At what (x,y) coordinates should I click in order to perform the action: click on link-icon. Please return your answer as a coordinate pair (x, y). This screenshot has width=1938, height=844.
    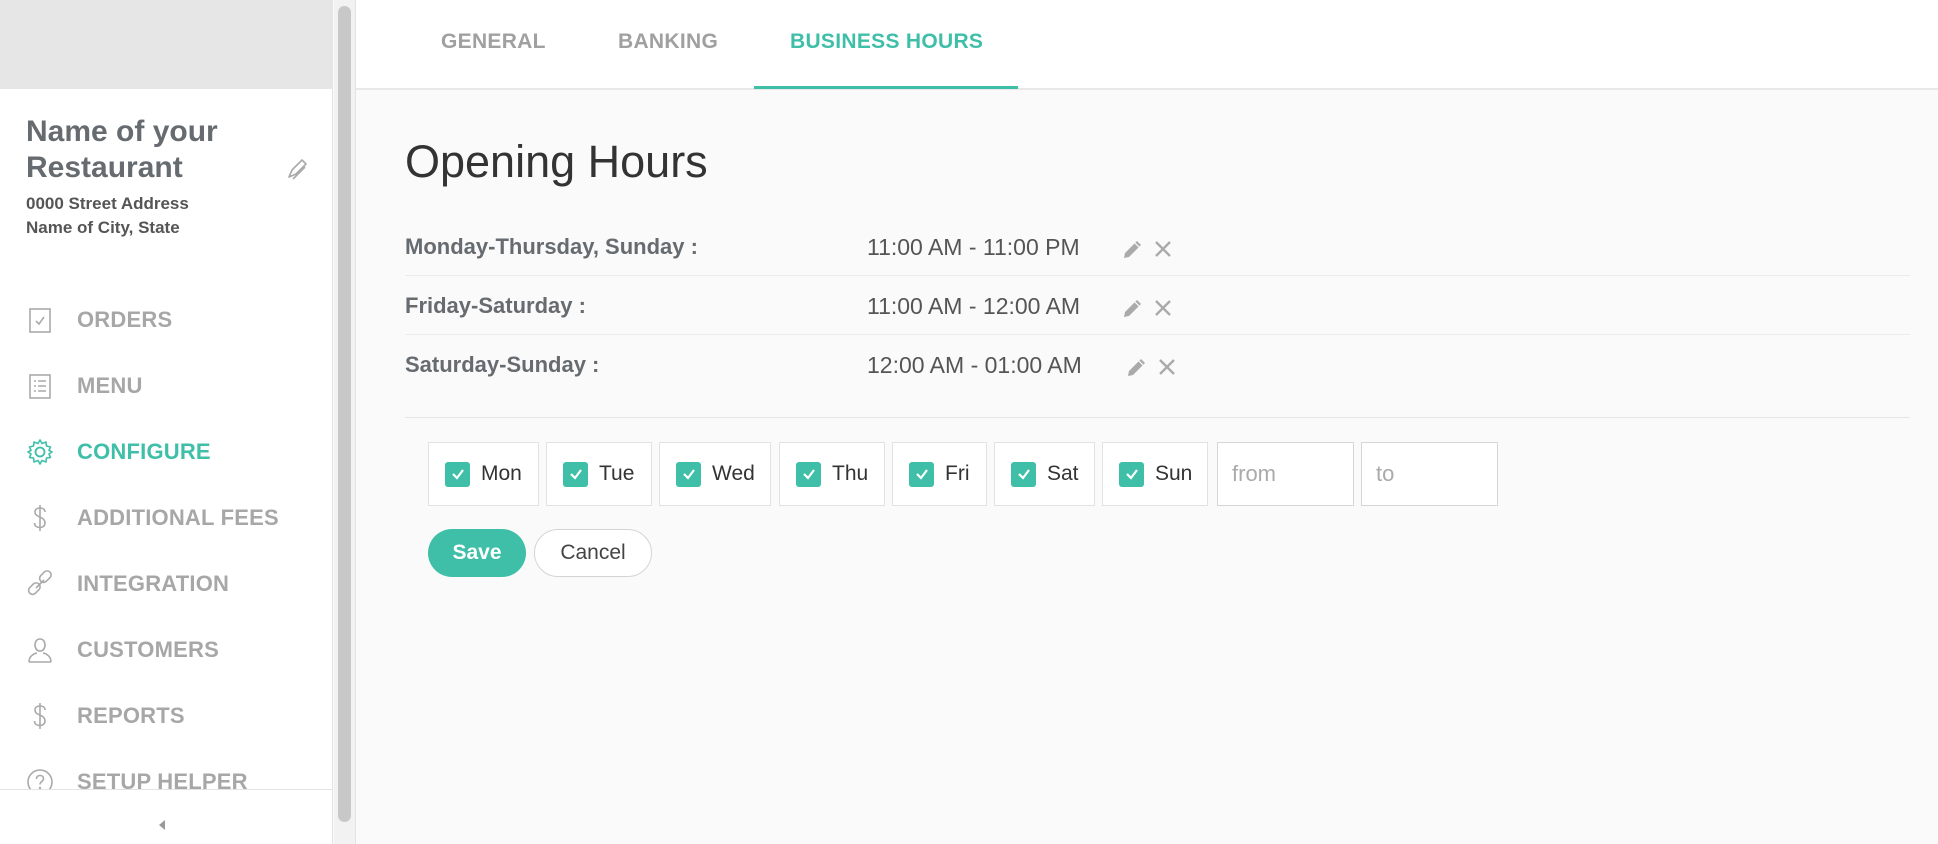
    Looking at the image, I should click on (40, 584).